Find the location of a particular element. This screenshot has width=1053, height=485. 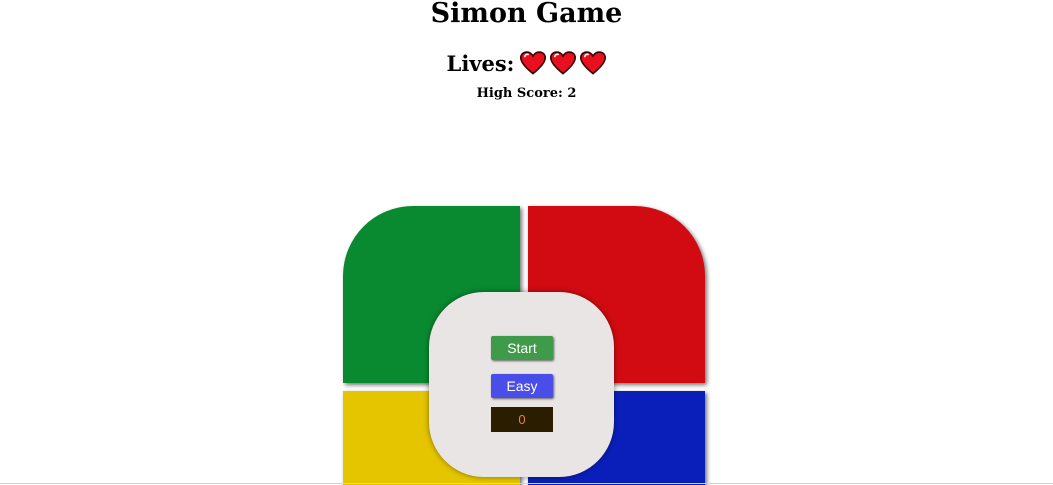

page-divider is located at coordinates (526, 483).